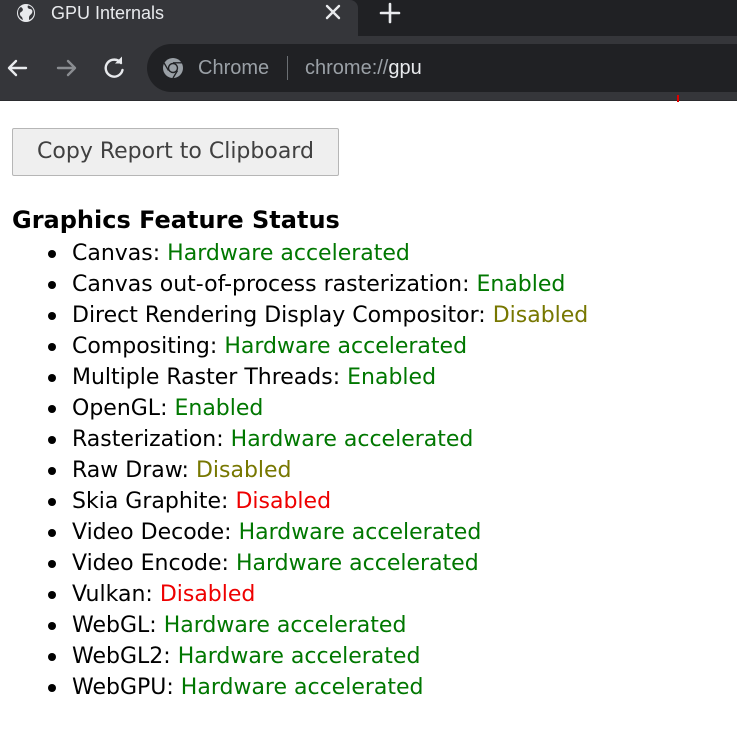 This screenshot has width=737, height=732. What do you see at coordinates (114, 625) in the screenshot?
I see `feature-name: WebGL:` at bounding box center [114, 625].